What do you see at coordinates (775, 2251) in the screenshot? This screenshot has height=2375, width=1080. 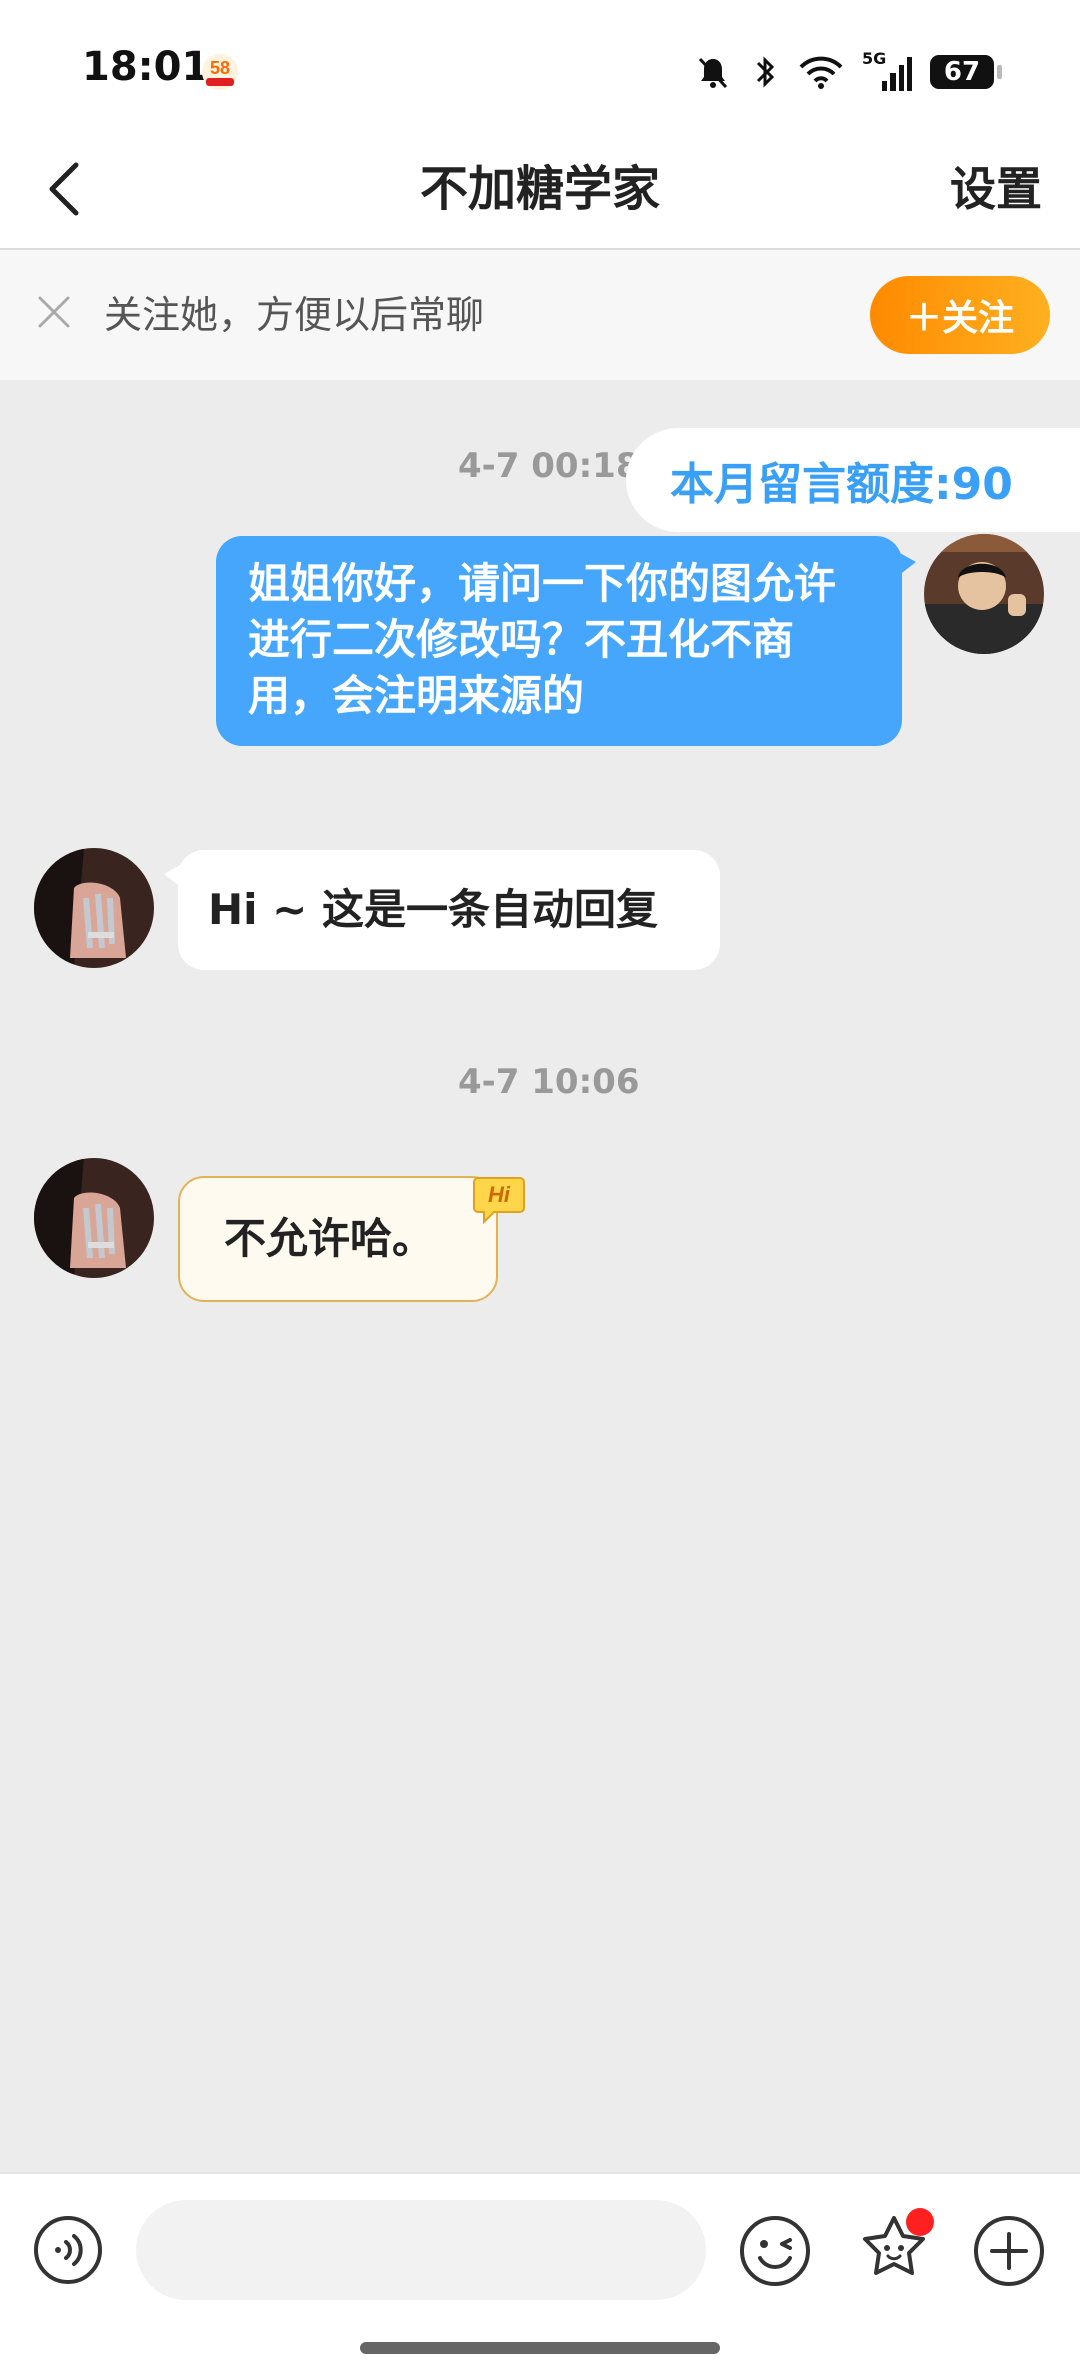 I see `emoji-icon` at bounding box center [775, 2251].